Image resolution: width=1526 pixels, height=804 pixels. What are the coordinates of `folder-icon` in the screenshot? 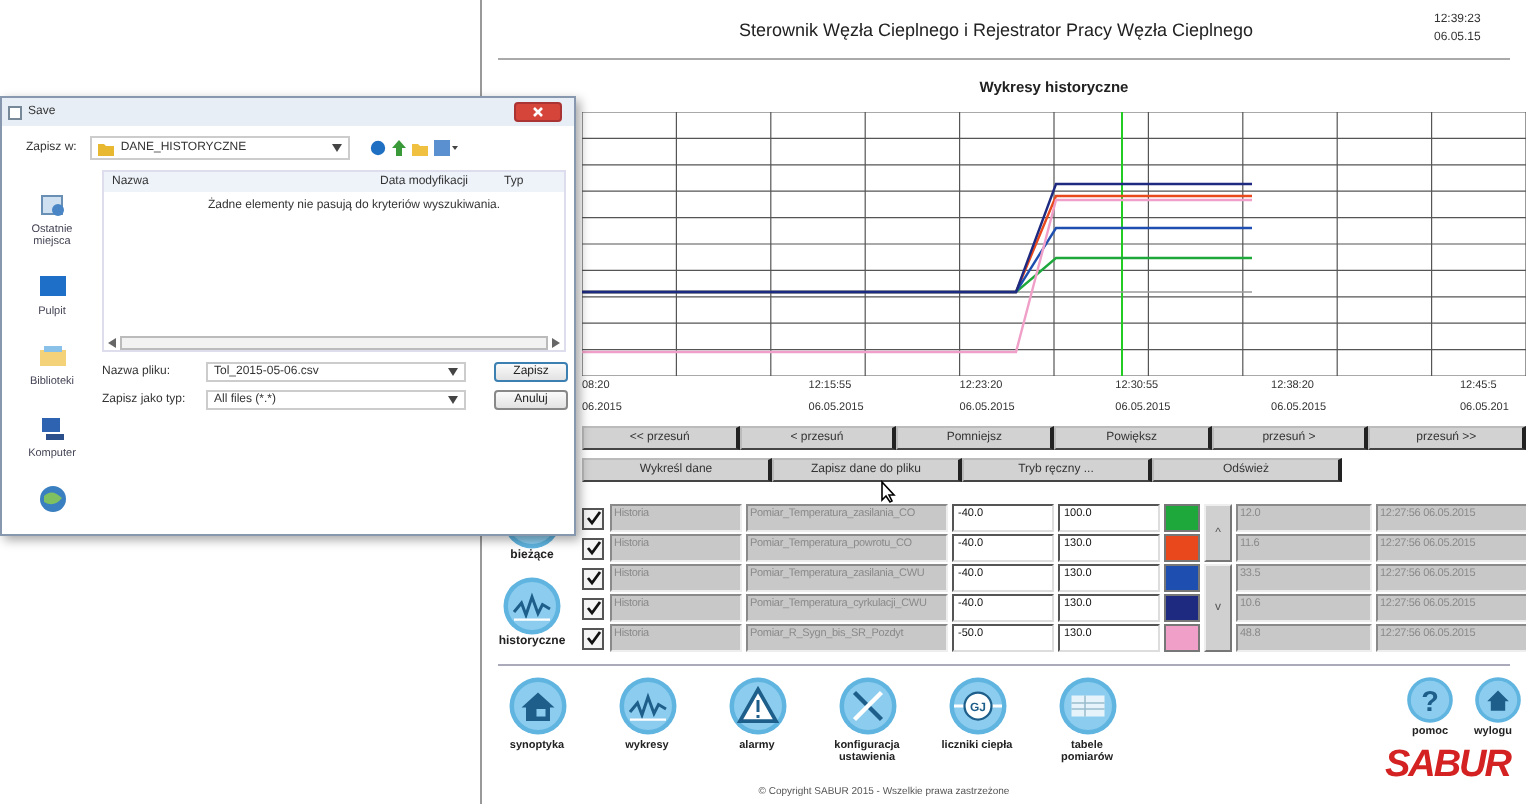 It's located at (106, 148).